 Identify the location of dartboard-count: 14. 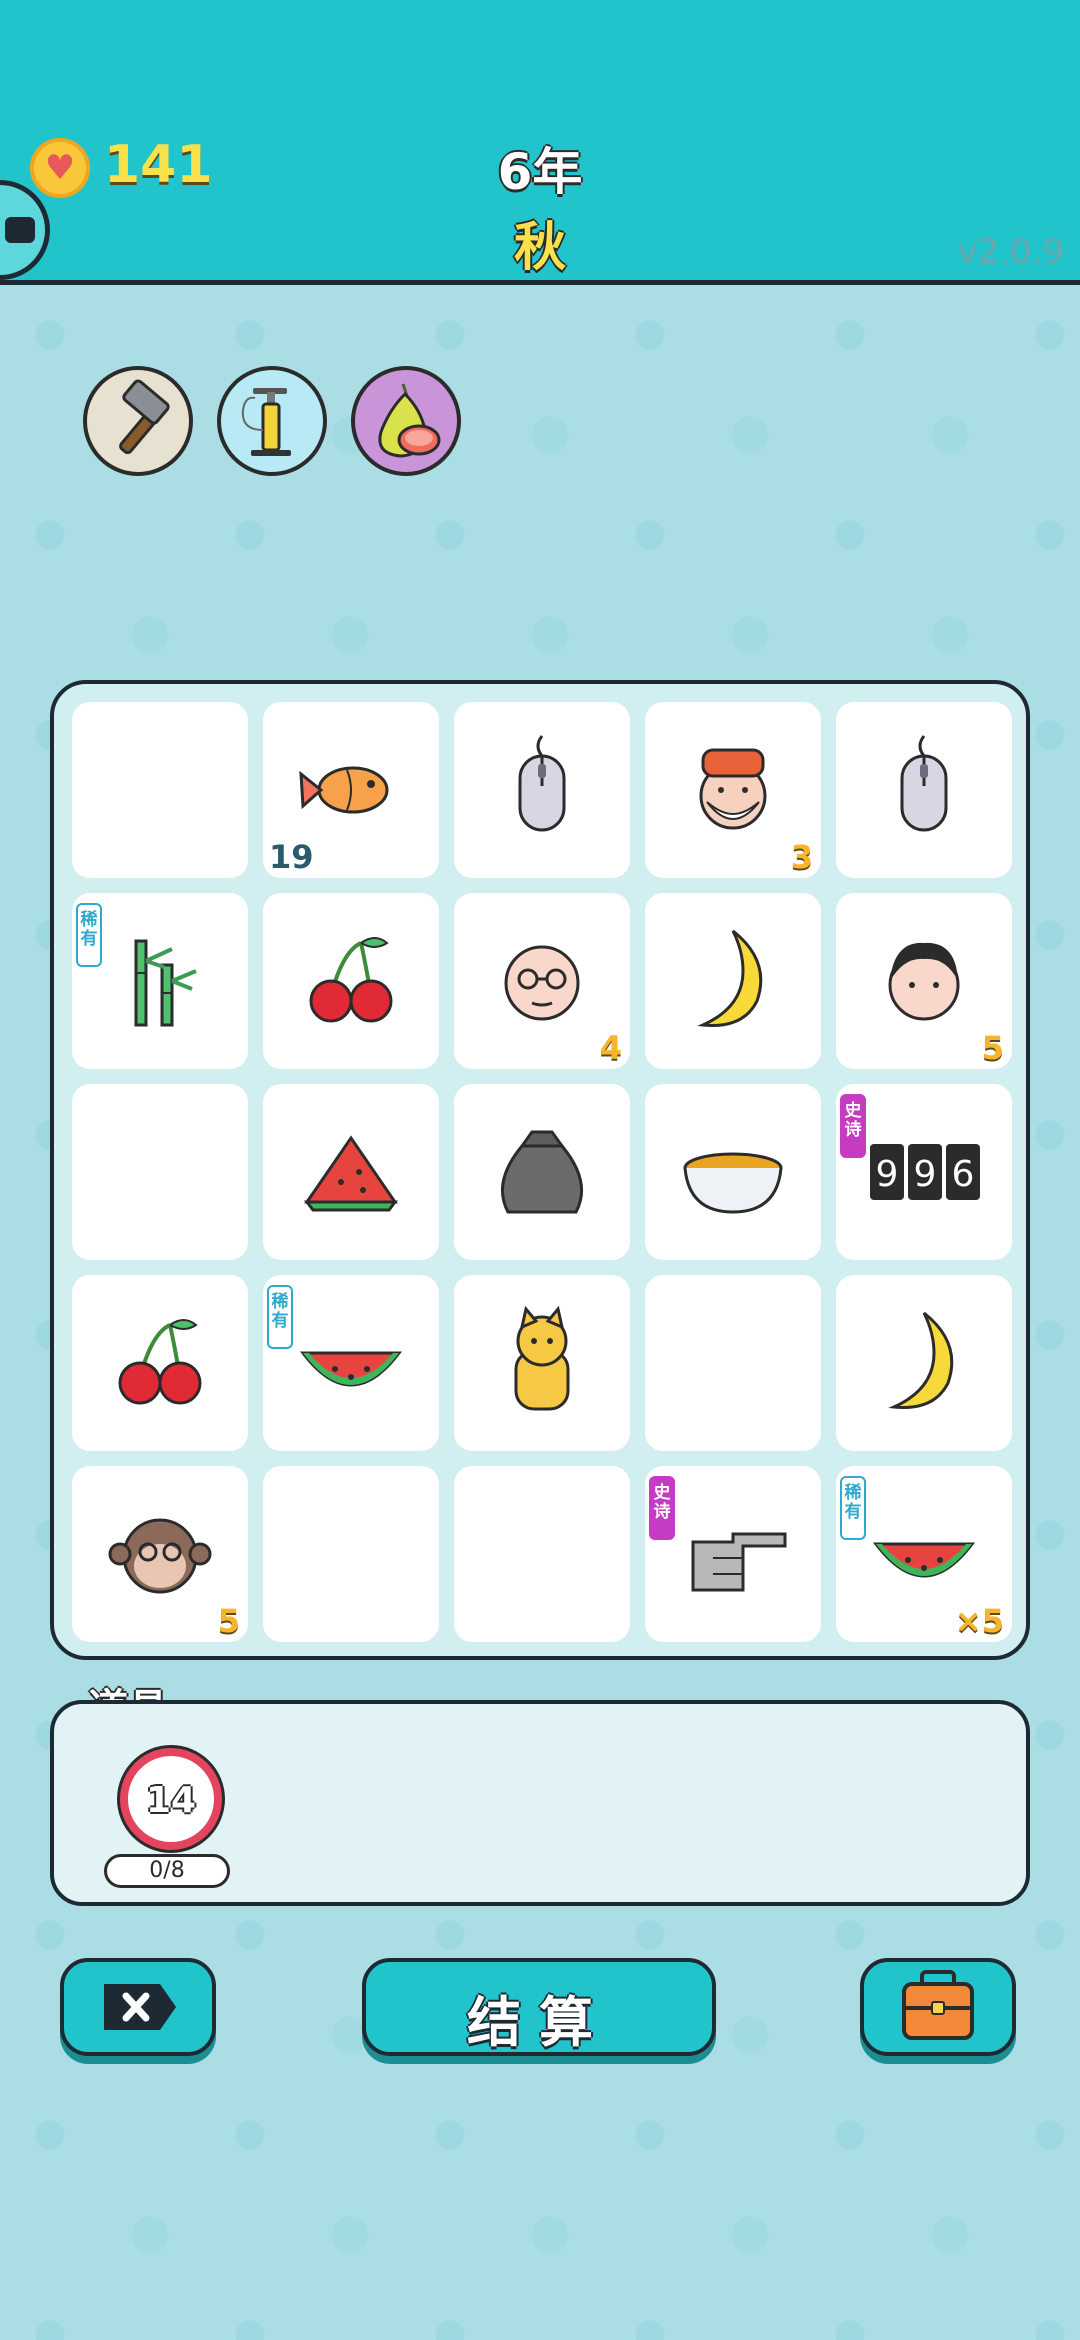
(171, 1800).